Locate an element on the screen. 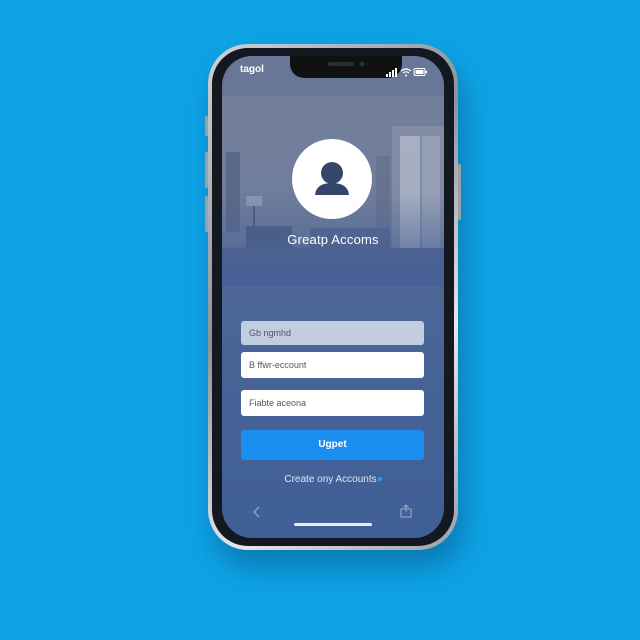  share-icon is located at coordinates (406, 513).